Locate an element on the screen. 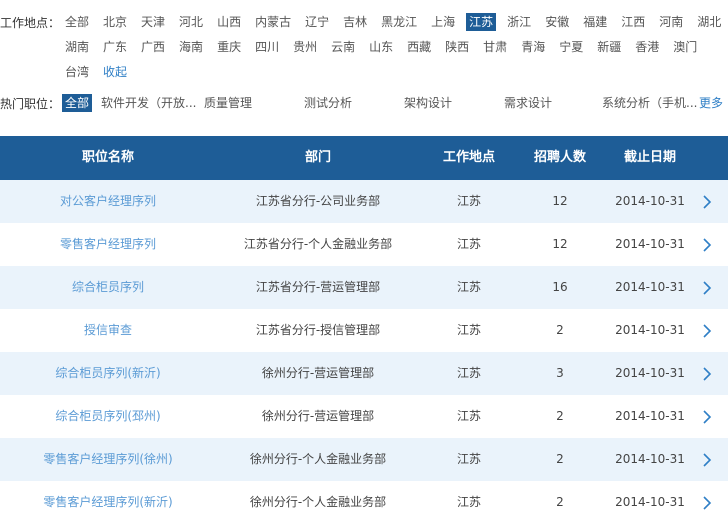 This screenshot has width=728, height=529. table-row: 零售客户经理序列(新沂) 徐州分行-个人金融业务部 江苏 2 2014-10-31 is located at coordinates (364, 502).